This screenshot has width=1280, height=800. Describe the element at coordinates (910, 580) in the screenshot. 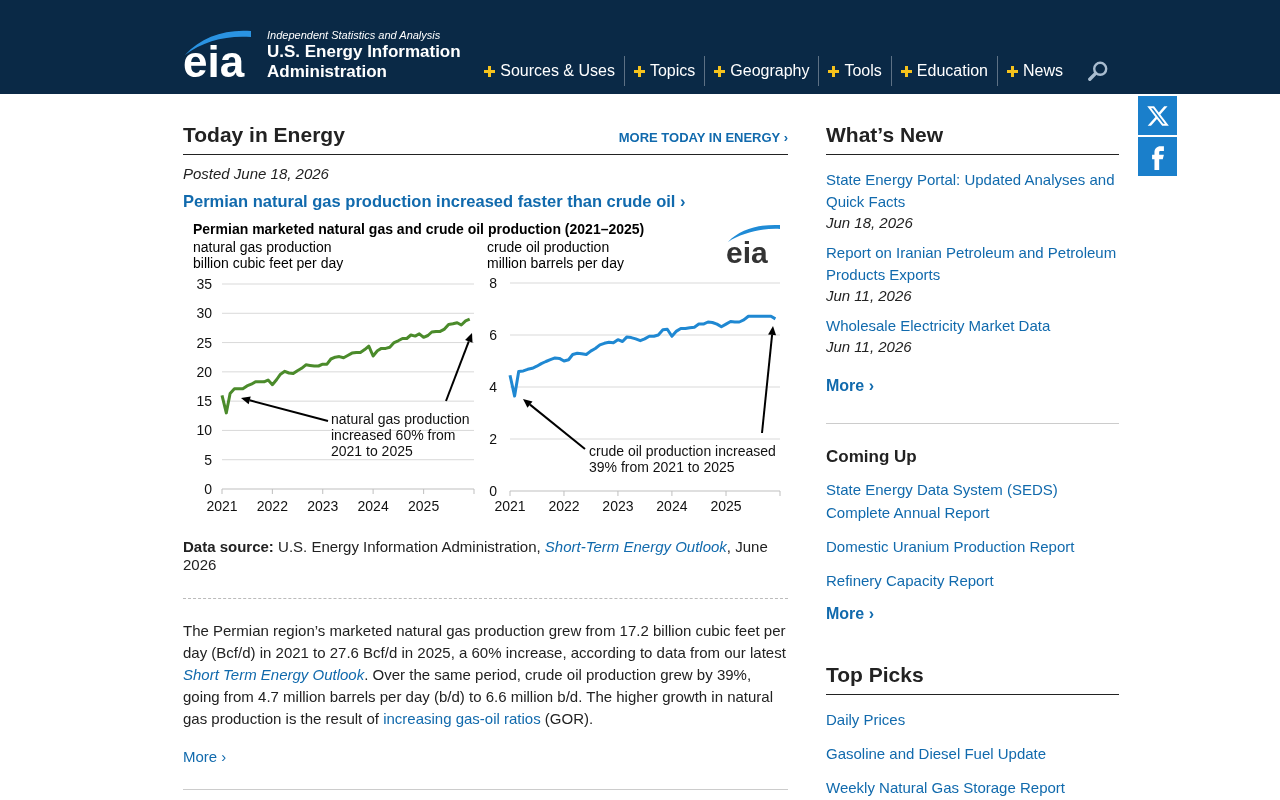

I see `report-link: Refinery Capacity Report` at that location.